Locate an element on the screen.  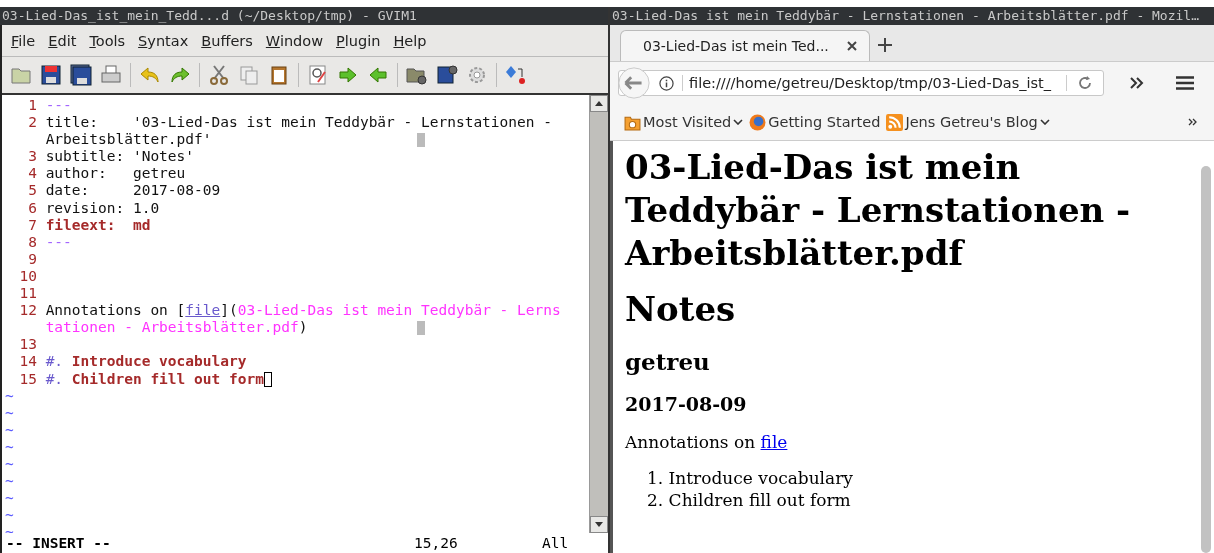
code-line: title: '03-Lied-Das ist mein Teddybär - Lernstationen - is located at coordinates (298, 123).